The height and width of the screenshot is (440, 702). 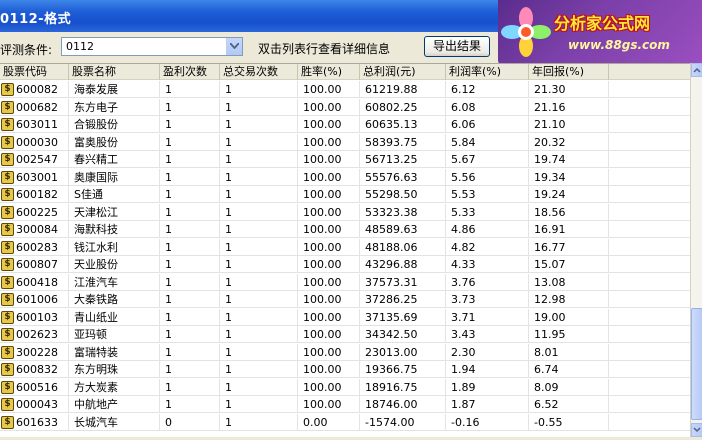 What do you see at coordinates (696, 364) in the screenshot?
I see `scrollbar-thumb` at bounding box center [696, 364].